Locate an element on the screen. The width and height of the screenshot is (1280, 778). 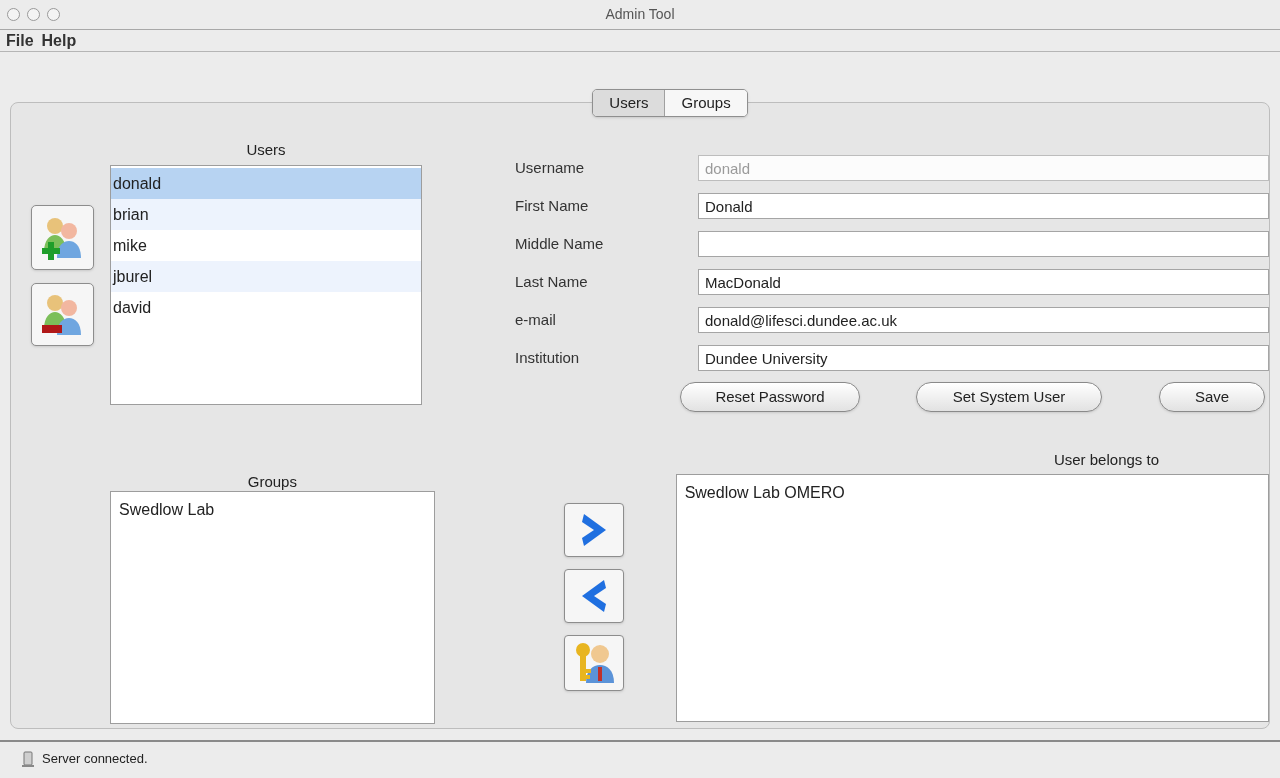
input-field: Dundee University is located at coordinates (983, 358).